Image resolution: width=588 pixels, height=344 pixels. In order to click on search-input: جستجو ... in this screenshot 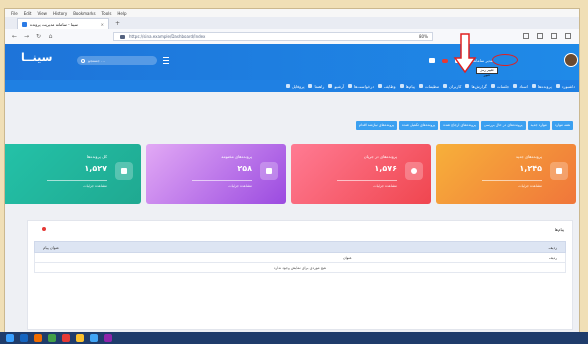, I will do `click(117, 60)`.